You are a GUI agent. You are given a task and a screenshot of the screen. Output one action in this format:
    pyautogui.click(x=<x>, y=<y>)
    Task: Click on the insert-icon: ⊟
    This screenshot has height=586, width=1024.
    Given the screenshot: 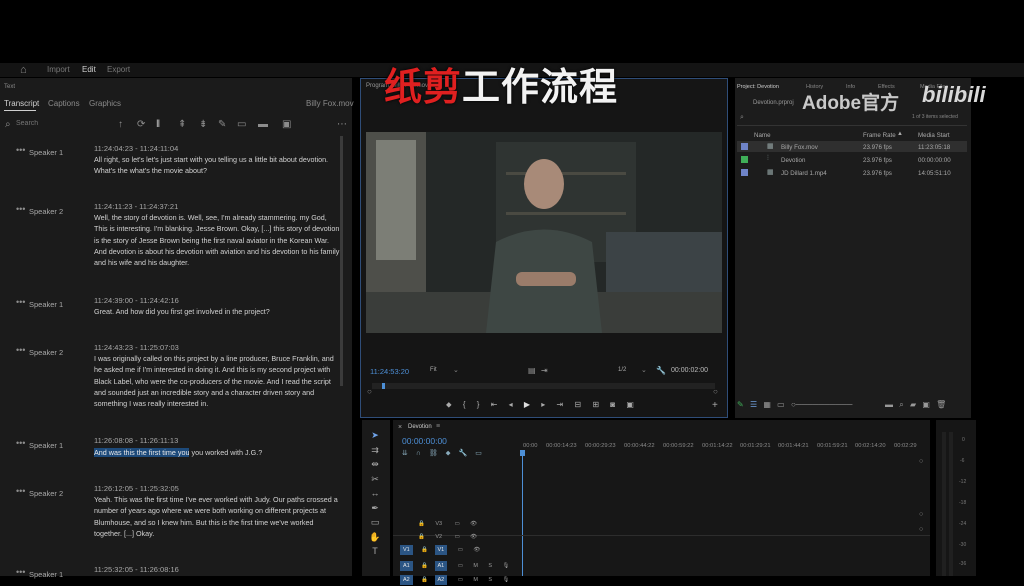 What is the action you would take?
    pyautogui.click(x=577, y=404)
    